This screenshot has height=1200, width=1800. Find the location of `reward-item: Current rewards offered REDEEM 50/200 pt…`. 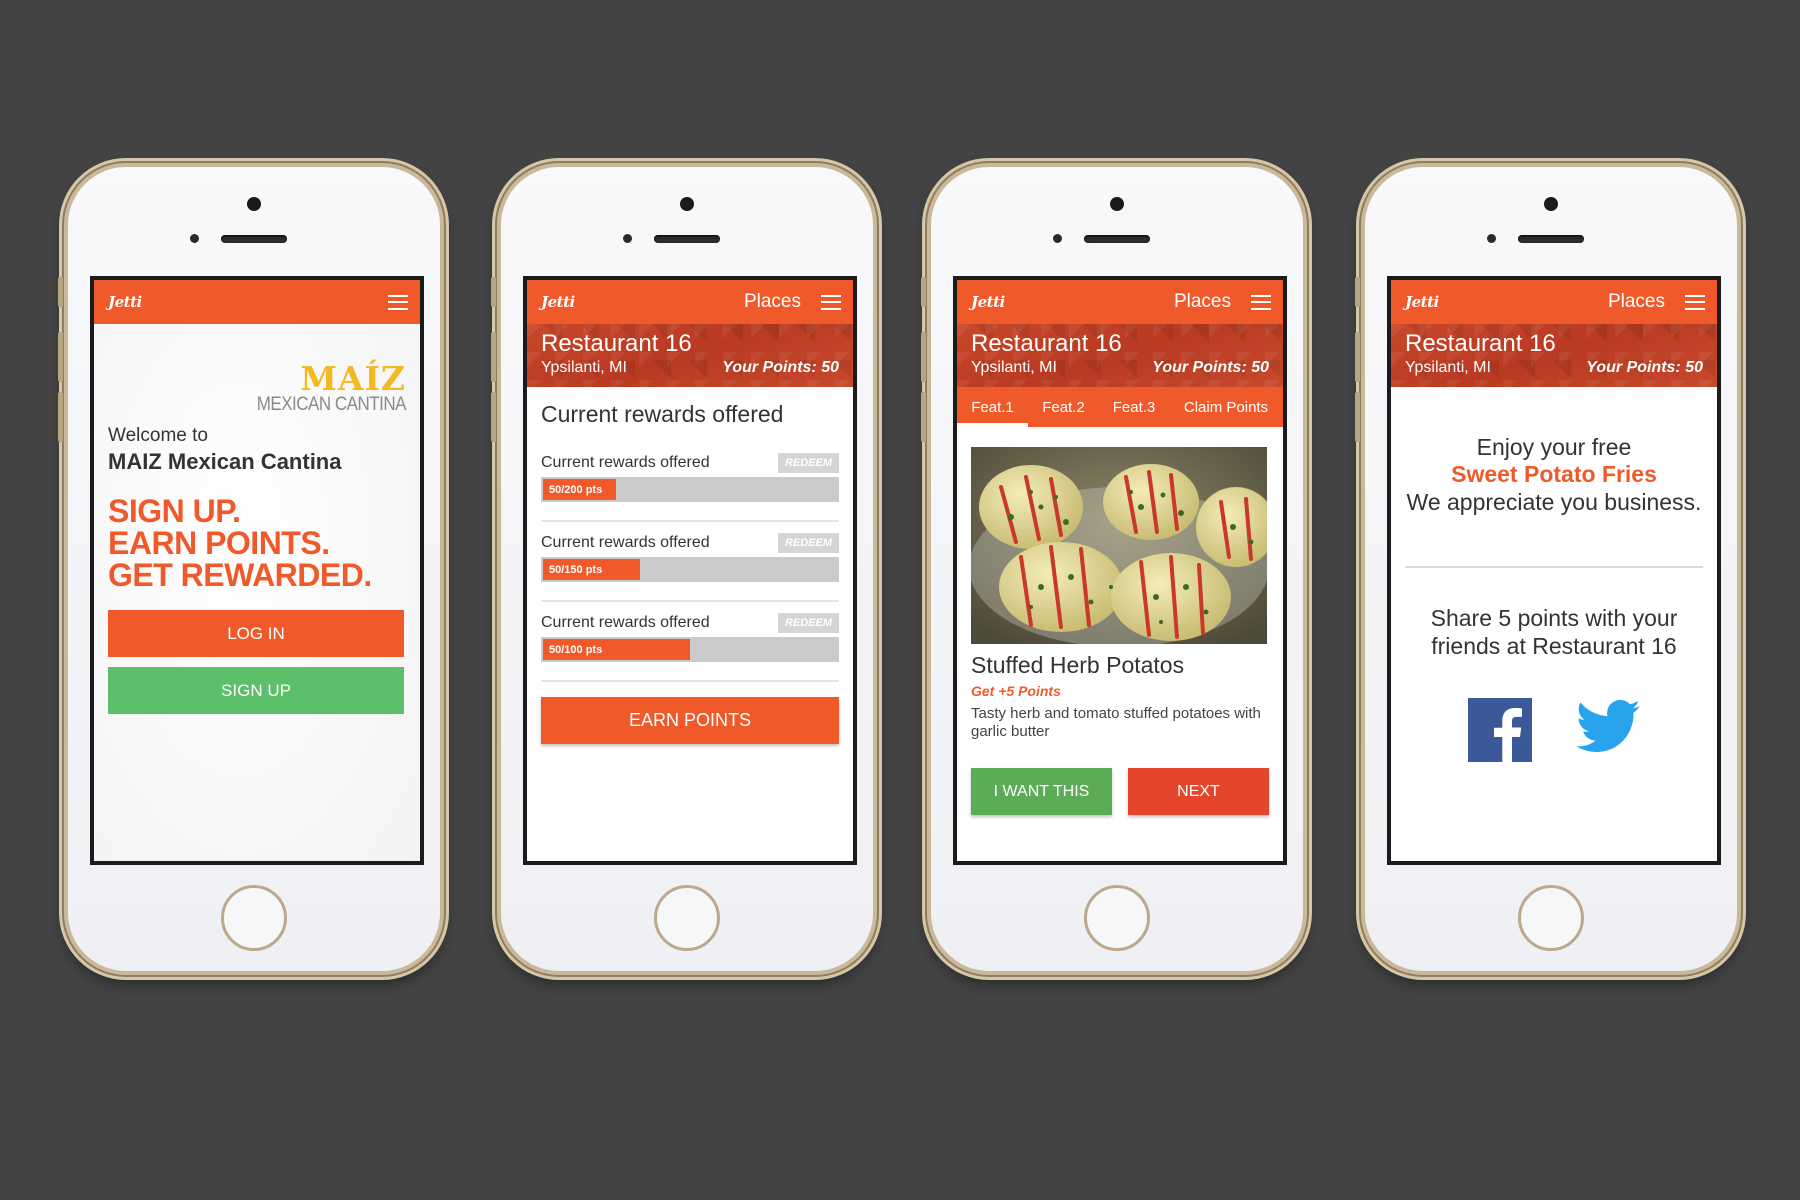

reward-item: Current rewards offered REDEEM 50/200 pt… is located at coordinates (690, 482).